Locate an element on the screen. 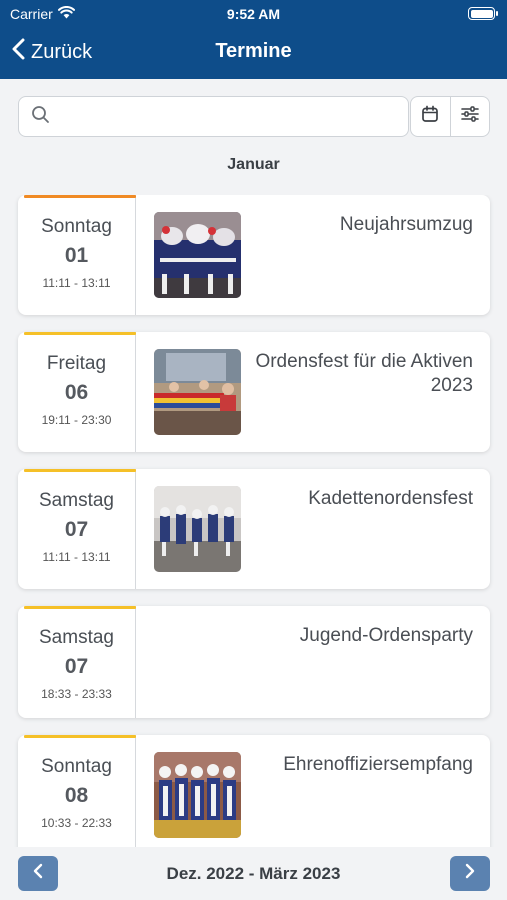 The image size is (507, 900). calendar-icon is located at coordinates (430, 116).